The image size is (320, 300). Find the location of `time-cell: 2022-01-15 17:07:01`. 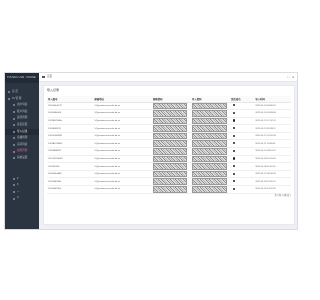

time-cell: 2022-01-15 17:07:01 is located at coordinates (272, 121).